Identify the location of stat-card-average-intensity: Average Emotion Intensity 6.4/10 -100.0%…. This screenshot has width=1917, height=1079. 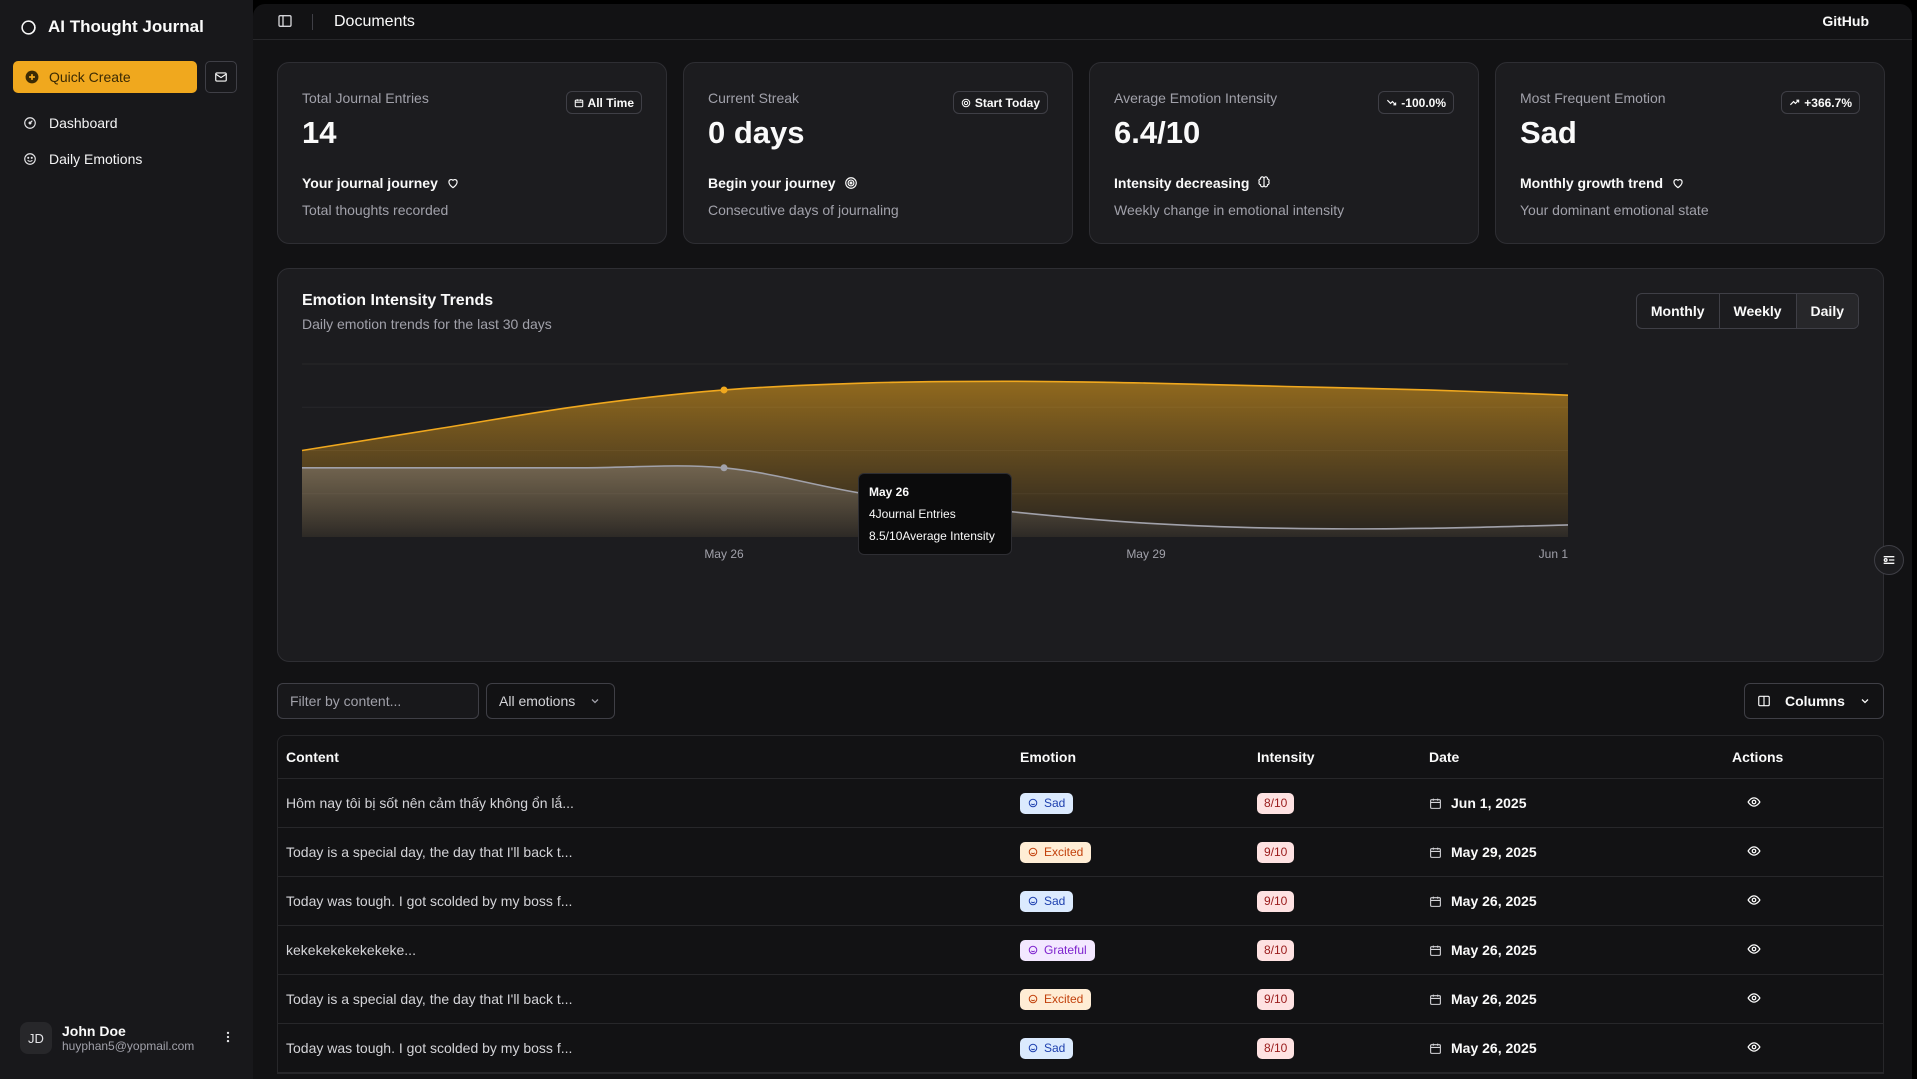
(1284, 153).